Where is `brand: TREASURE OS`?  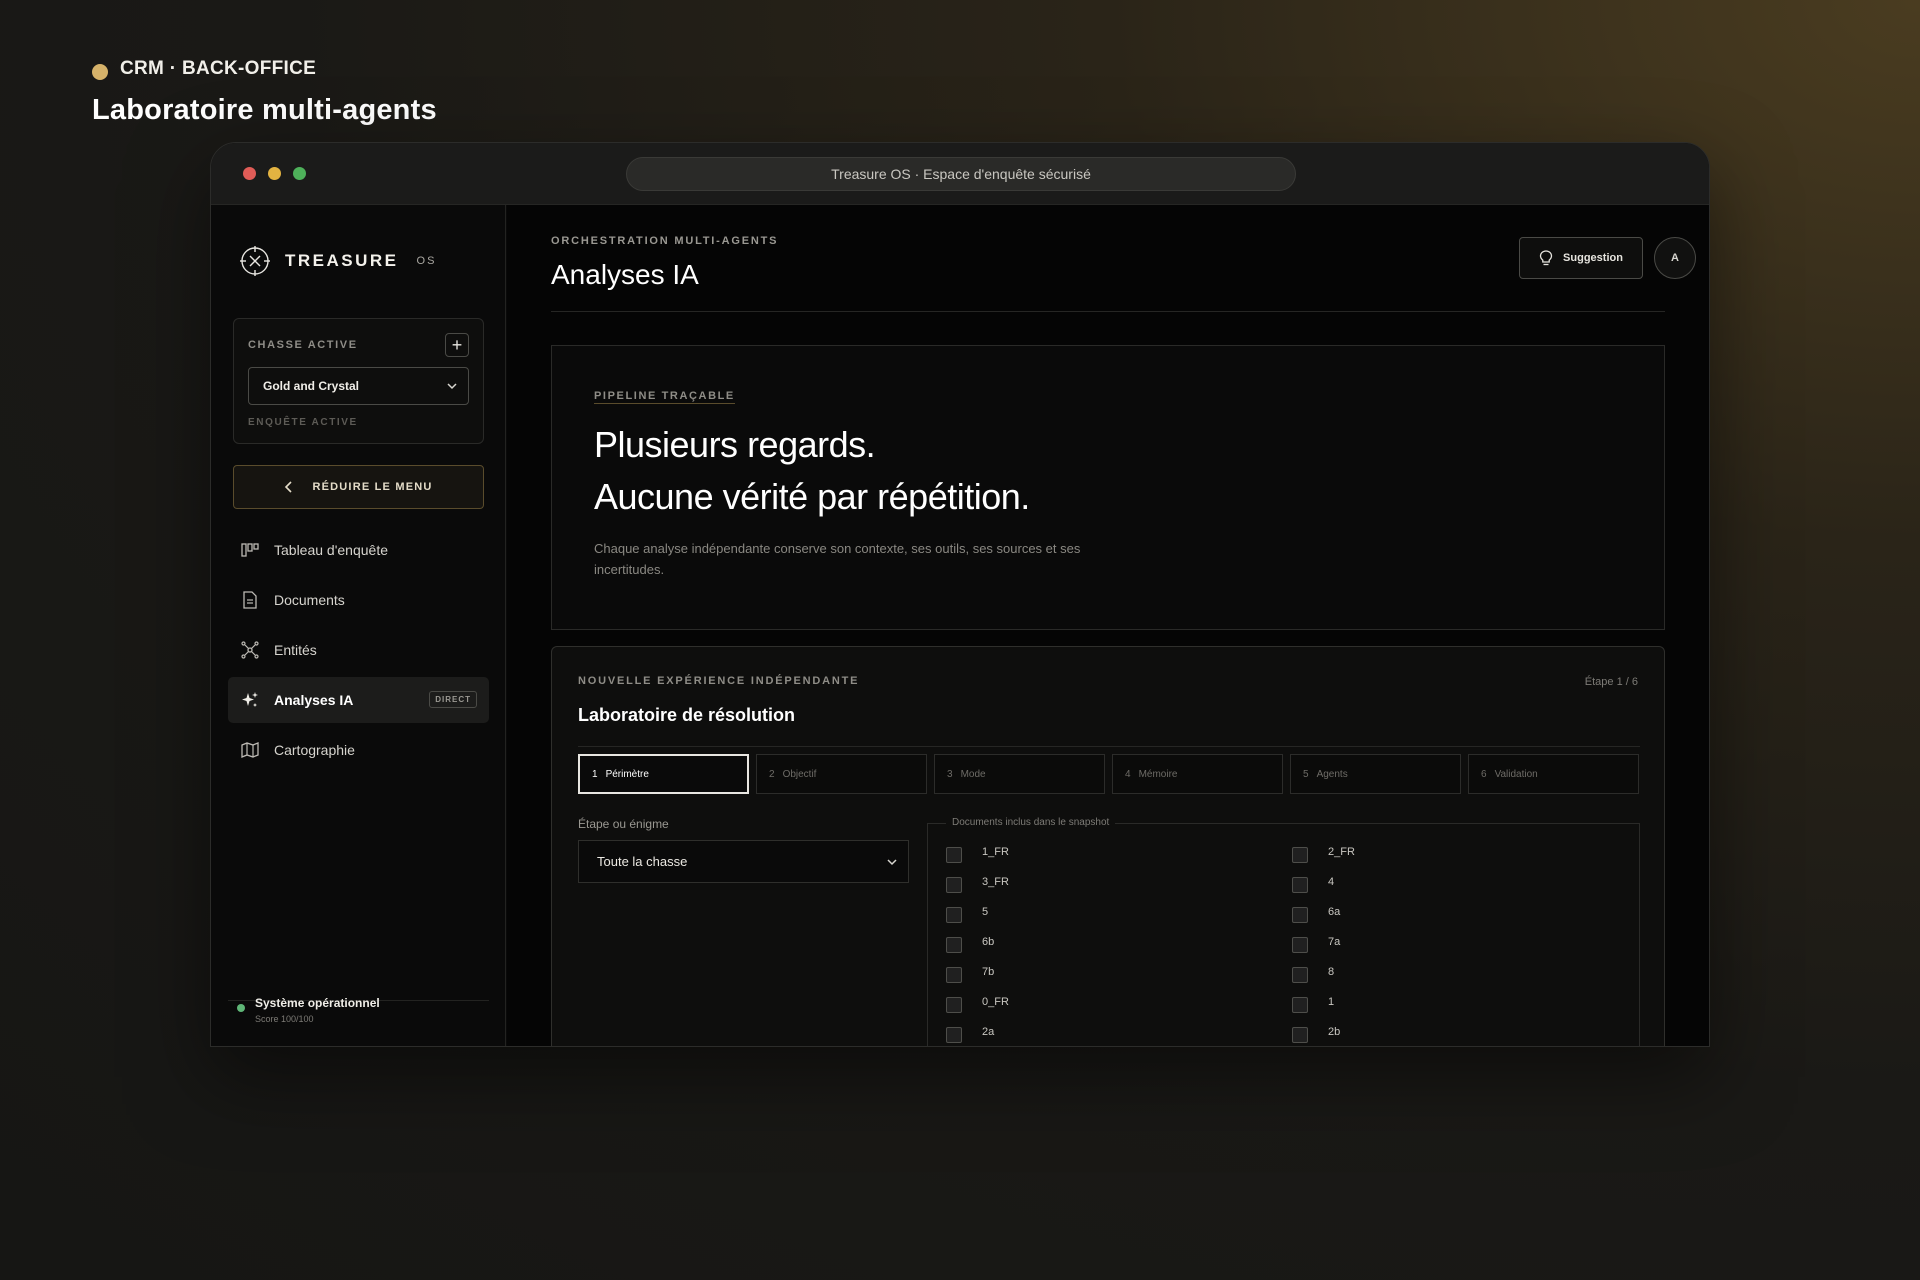
brand: TREASURE OS is located at coordinates (337, 261).